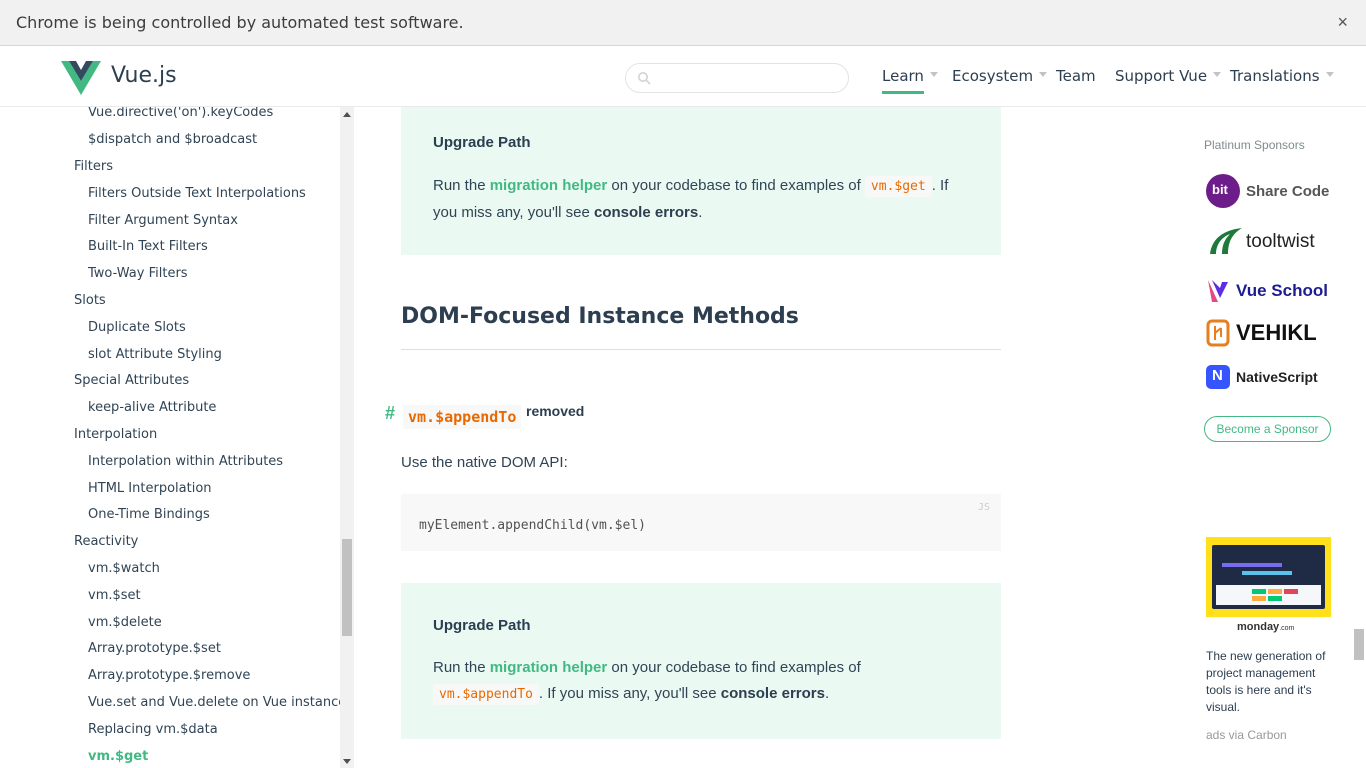  Describe the element at coordinates (172, 139) in the screenshot. I see `sidebar-item: $dispatch and $broadcast` at that location.